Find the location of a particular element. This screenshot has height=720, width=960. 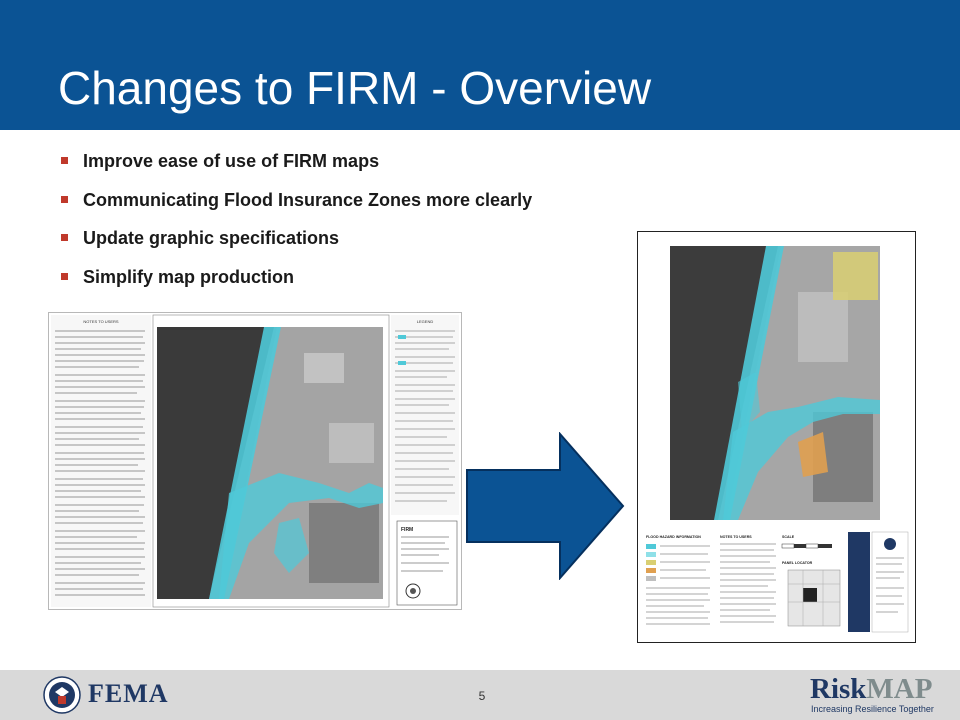

old-title-block-label: FIRM is located at coordinates (407, 530).